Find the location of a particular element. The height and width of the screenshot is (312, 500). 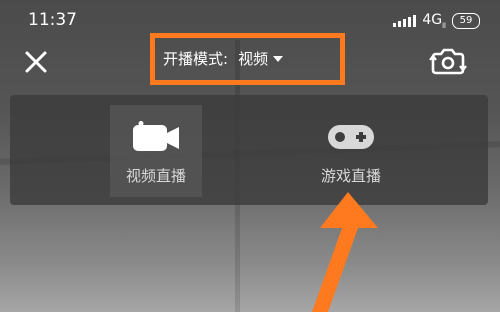

network-sub: ll is located at coordinates (444, 25).